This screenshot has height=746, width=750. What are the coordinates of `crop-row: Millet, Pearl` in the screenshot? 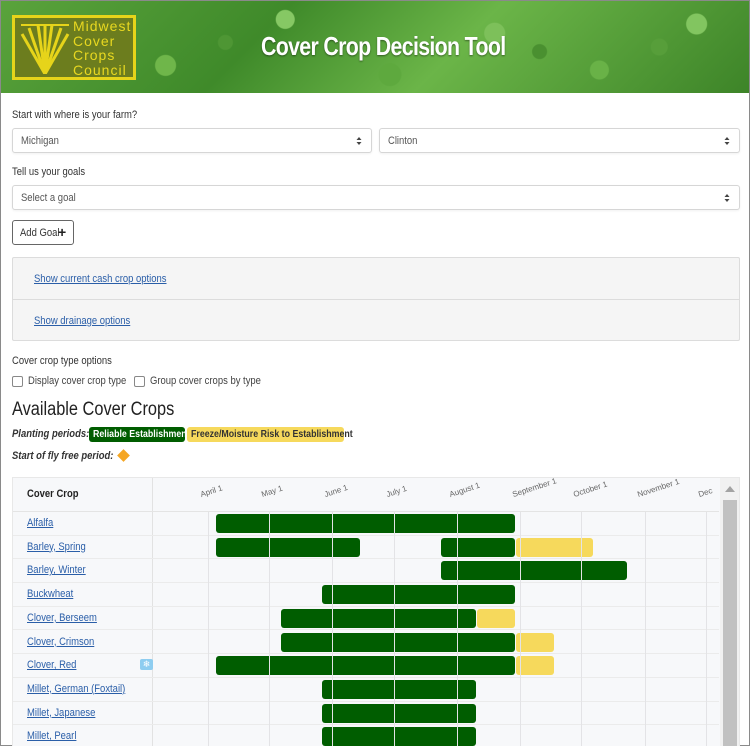 It's located at (366, 735).